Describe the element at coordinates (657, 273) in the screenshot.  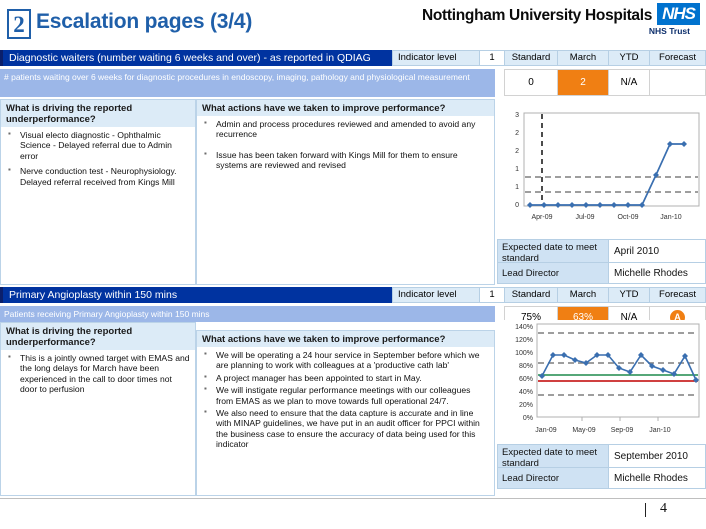
I see `section1-lead-director-value: Michelle Rhodes` at that location.